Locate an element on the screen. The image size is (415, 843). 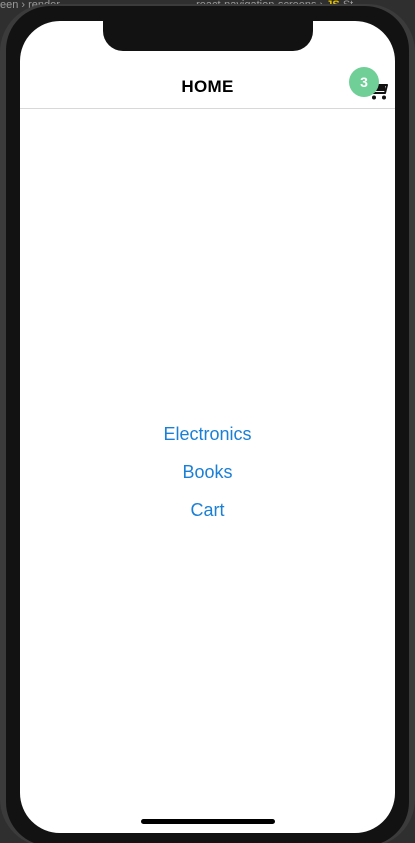
cart-button: 3 is located at coordinates (368, 87).